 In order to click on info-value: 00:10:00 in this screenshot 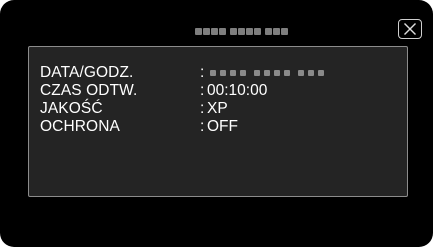, I will do `click(237, 90)`.